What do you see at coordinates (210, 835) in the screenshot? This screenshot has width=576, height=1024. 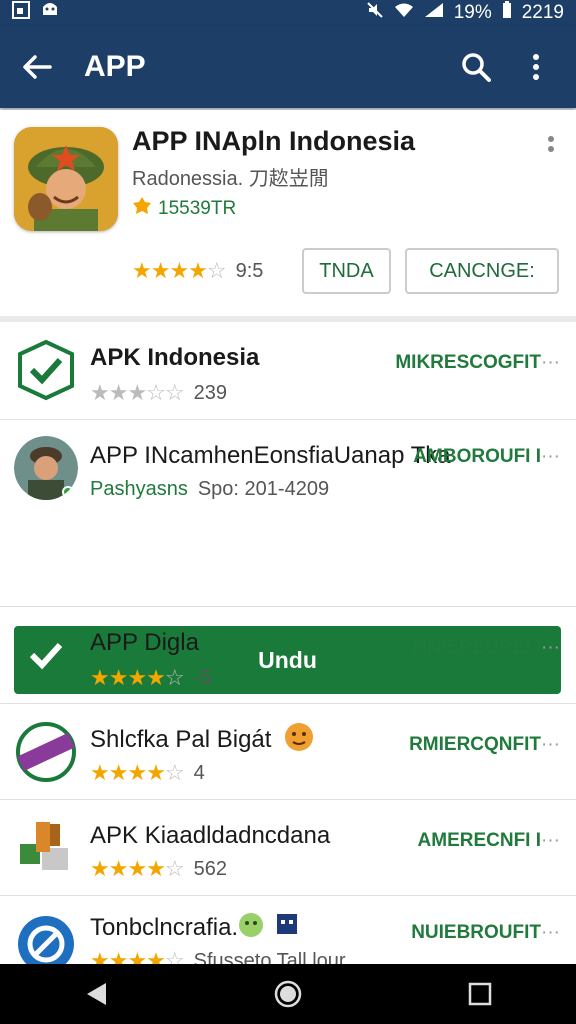 I see `app-name: APK Kiaadldadncdana` at bounding box center [210, 835].